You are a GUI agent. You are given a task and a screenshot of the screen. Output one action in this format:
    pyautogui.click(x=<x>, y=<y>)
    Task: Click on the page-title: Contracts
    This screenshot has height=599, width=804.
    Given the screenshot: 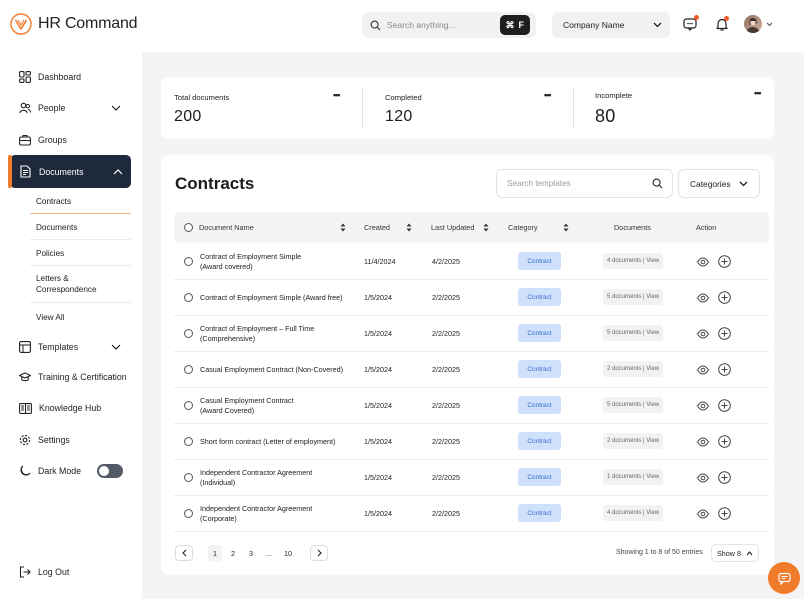 What is the action you would take?
    pyautogui.click(x=215, y=183)
    